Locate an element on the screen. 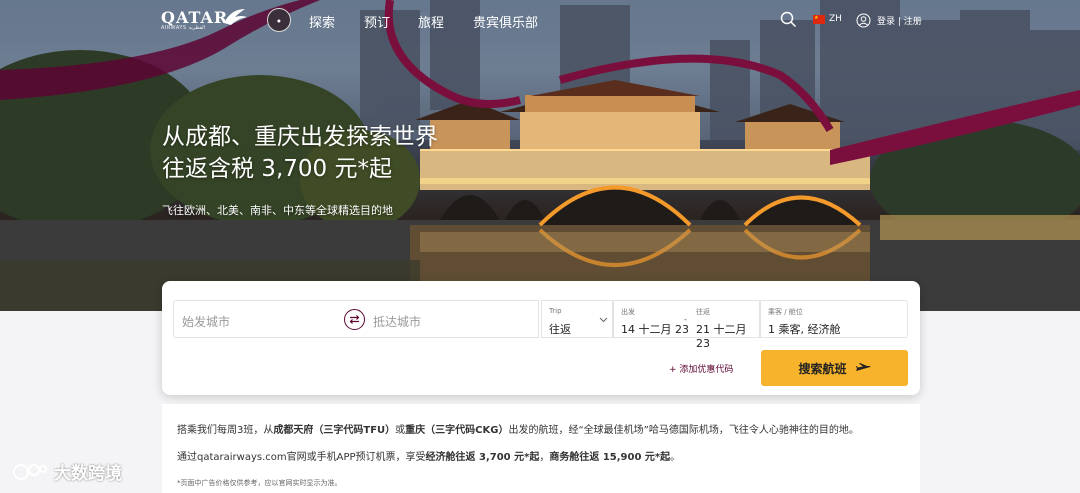 Image resolution: width=1080 pixels, height=493 pixels. trip-type-select: Trip 往返 is located at coordinates (577, 319).